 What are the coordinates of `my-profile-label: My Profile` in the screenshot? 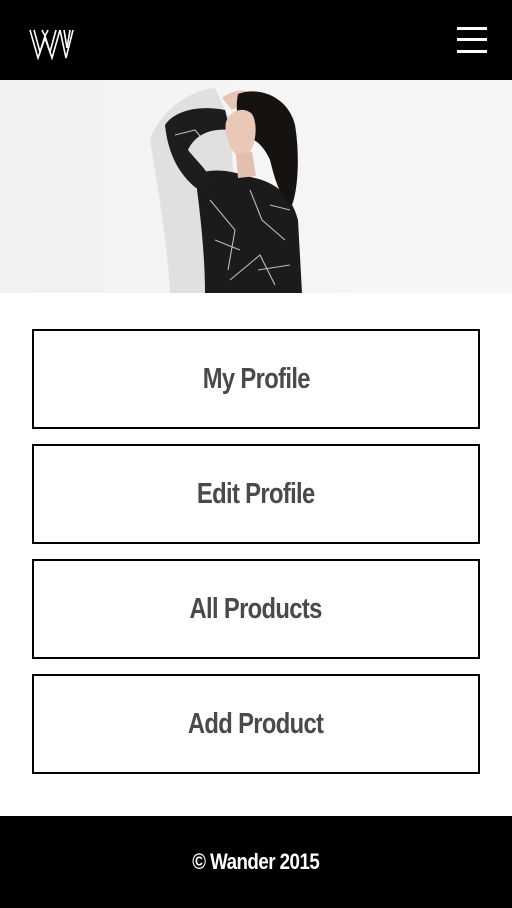 It's located at (256, 378).